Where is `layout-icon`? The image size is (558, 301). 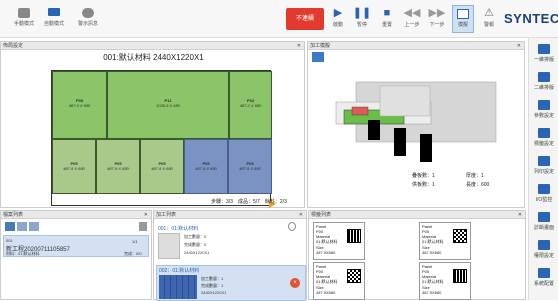
layout-icon is located at coordinates (544, 77).